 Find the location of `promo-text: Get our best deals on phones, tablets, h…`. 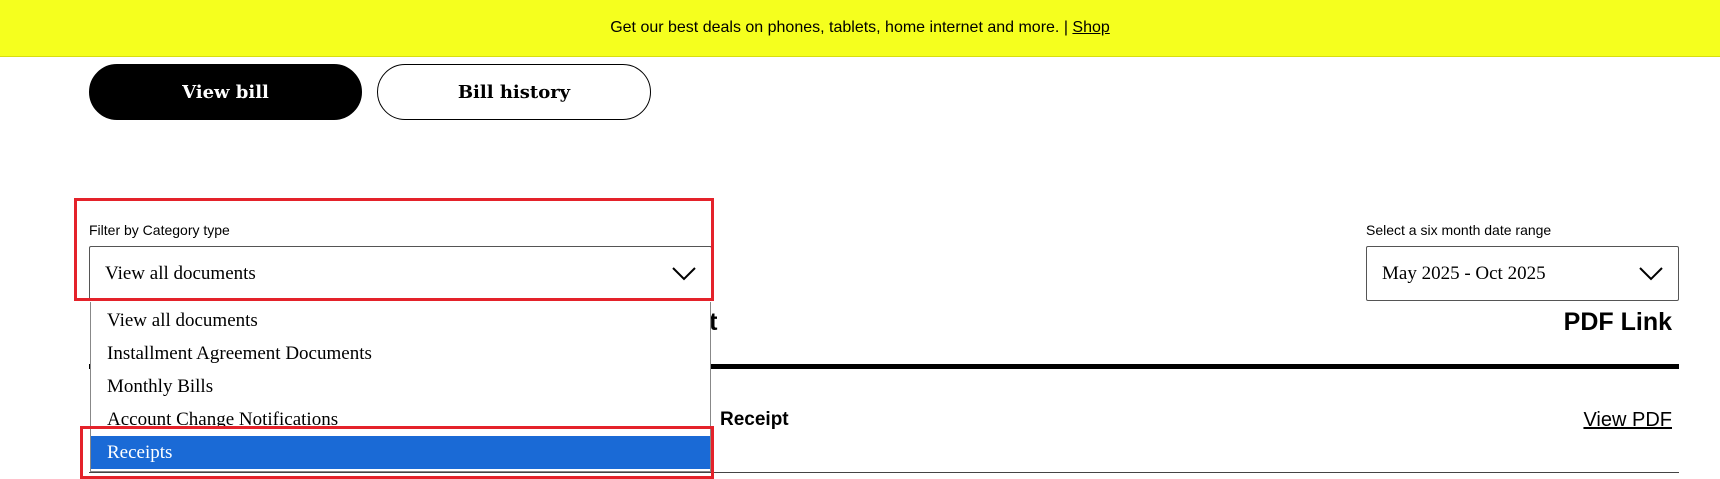

promo-text: Get our best deals on phones, tablets, h… is located at coordinates (839, 27).